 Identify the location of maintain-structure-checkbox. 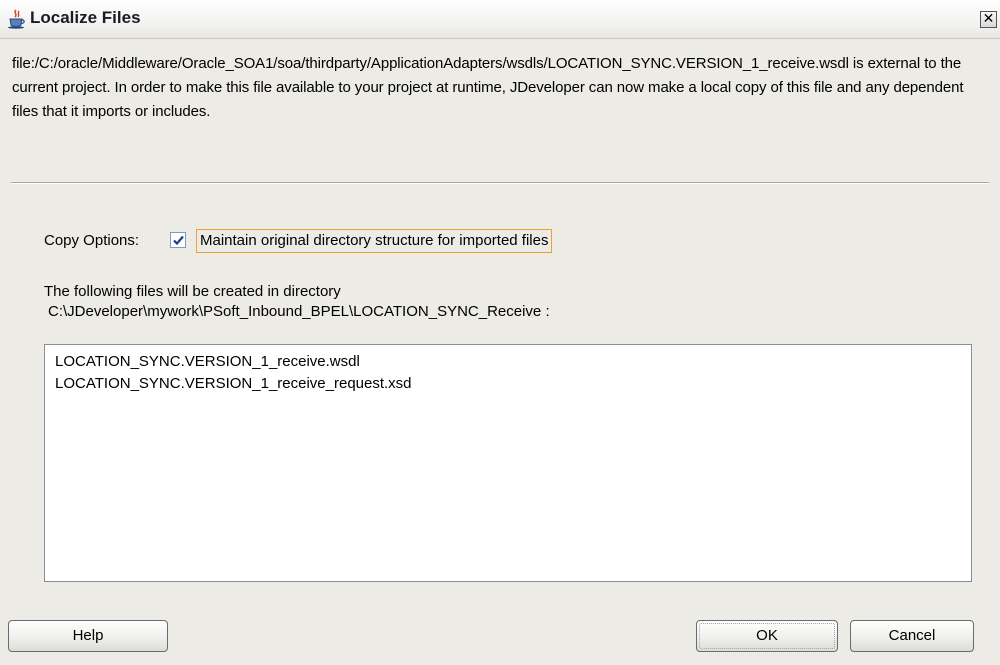
(178, 240).